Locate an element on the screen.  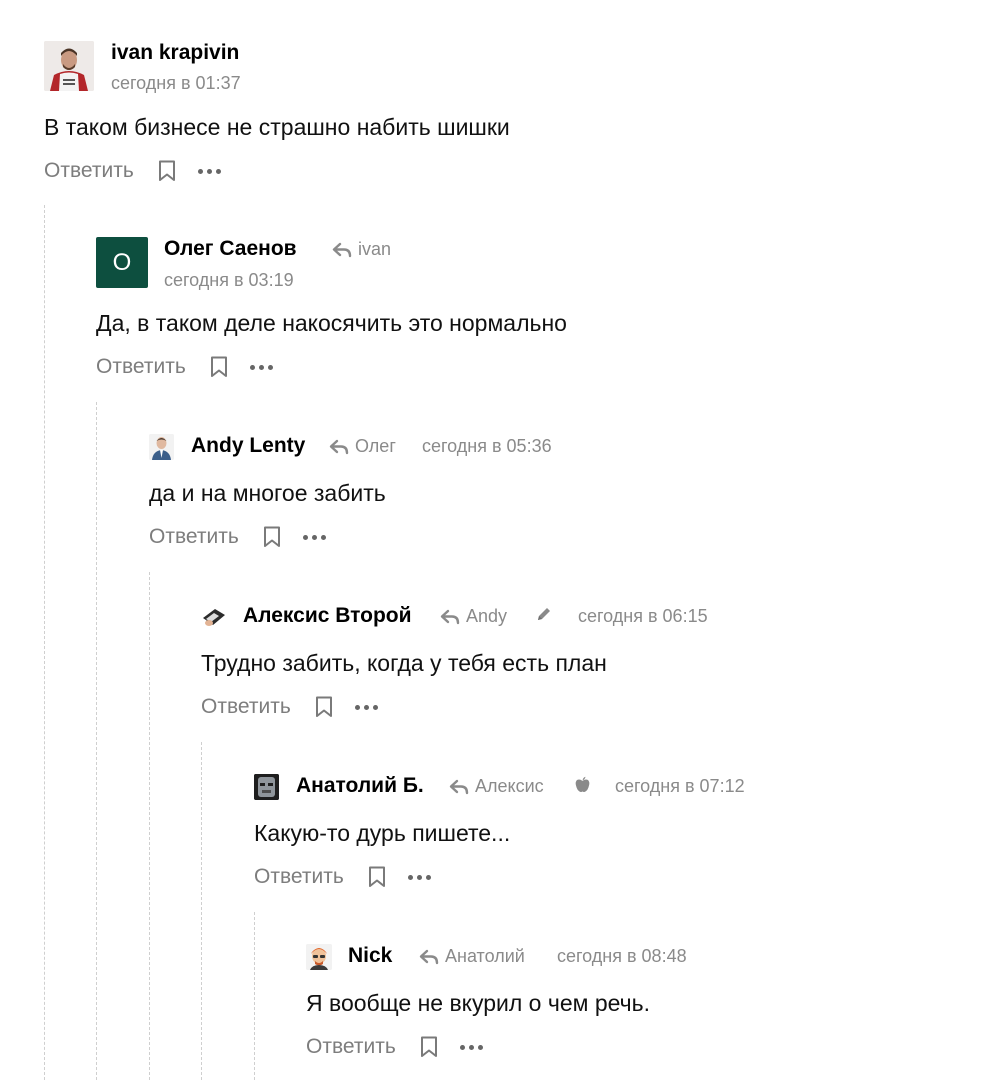
comment-author: Анатолий Б. is located at coordinates (360, 786).